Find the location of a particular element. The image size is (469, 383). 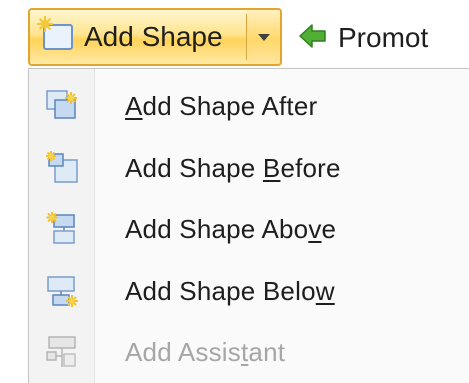

promote-label: Promot is located at coordinates (383, 37).